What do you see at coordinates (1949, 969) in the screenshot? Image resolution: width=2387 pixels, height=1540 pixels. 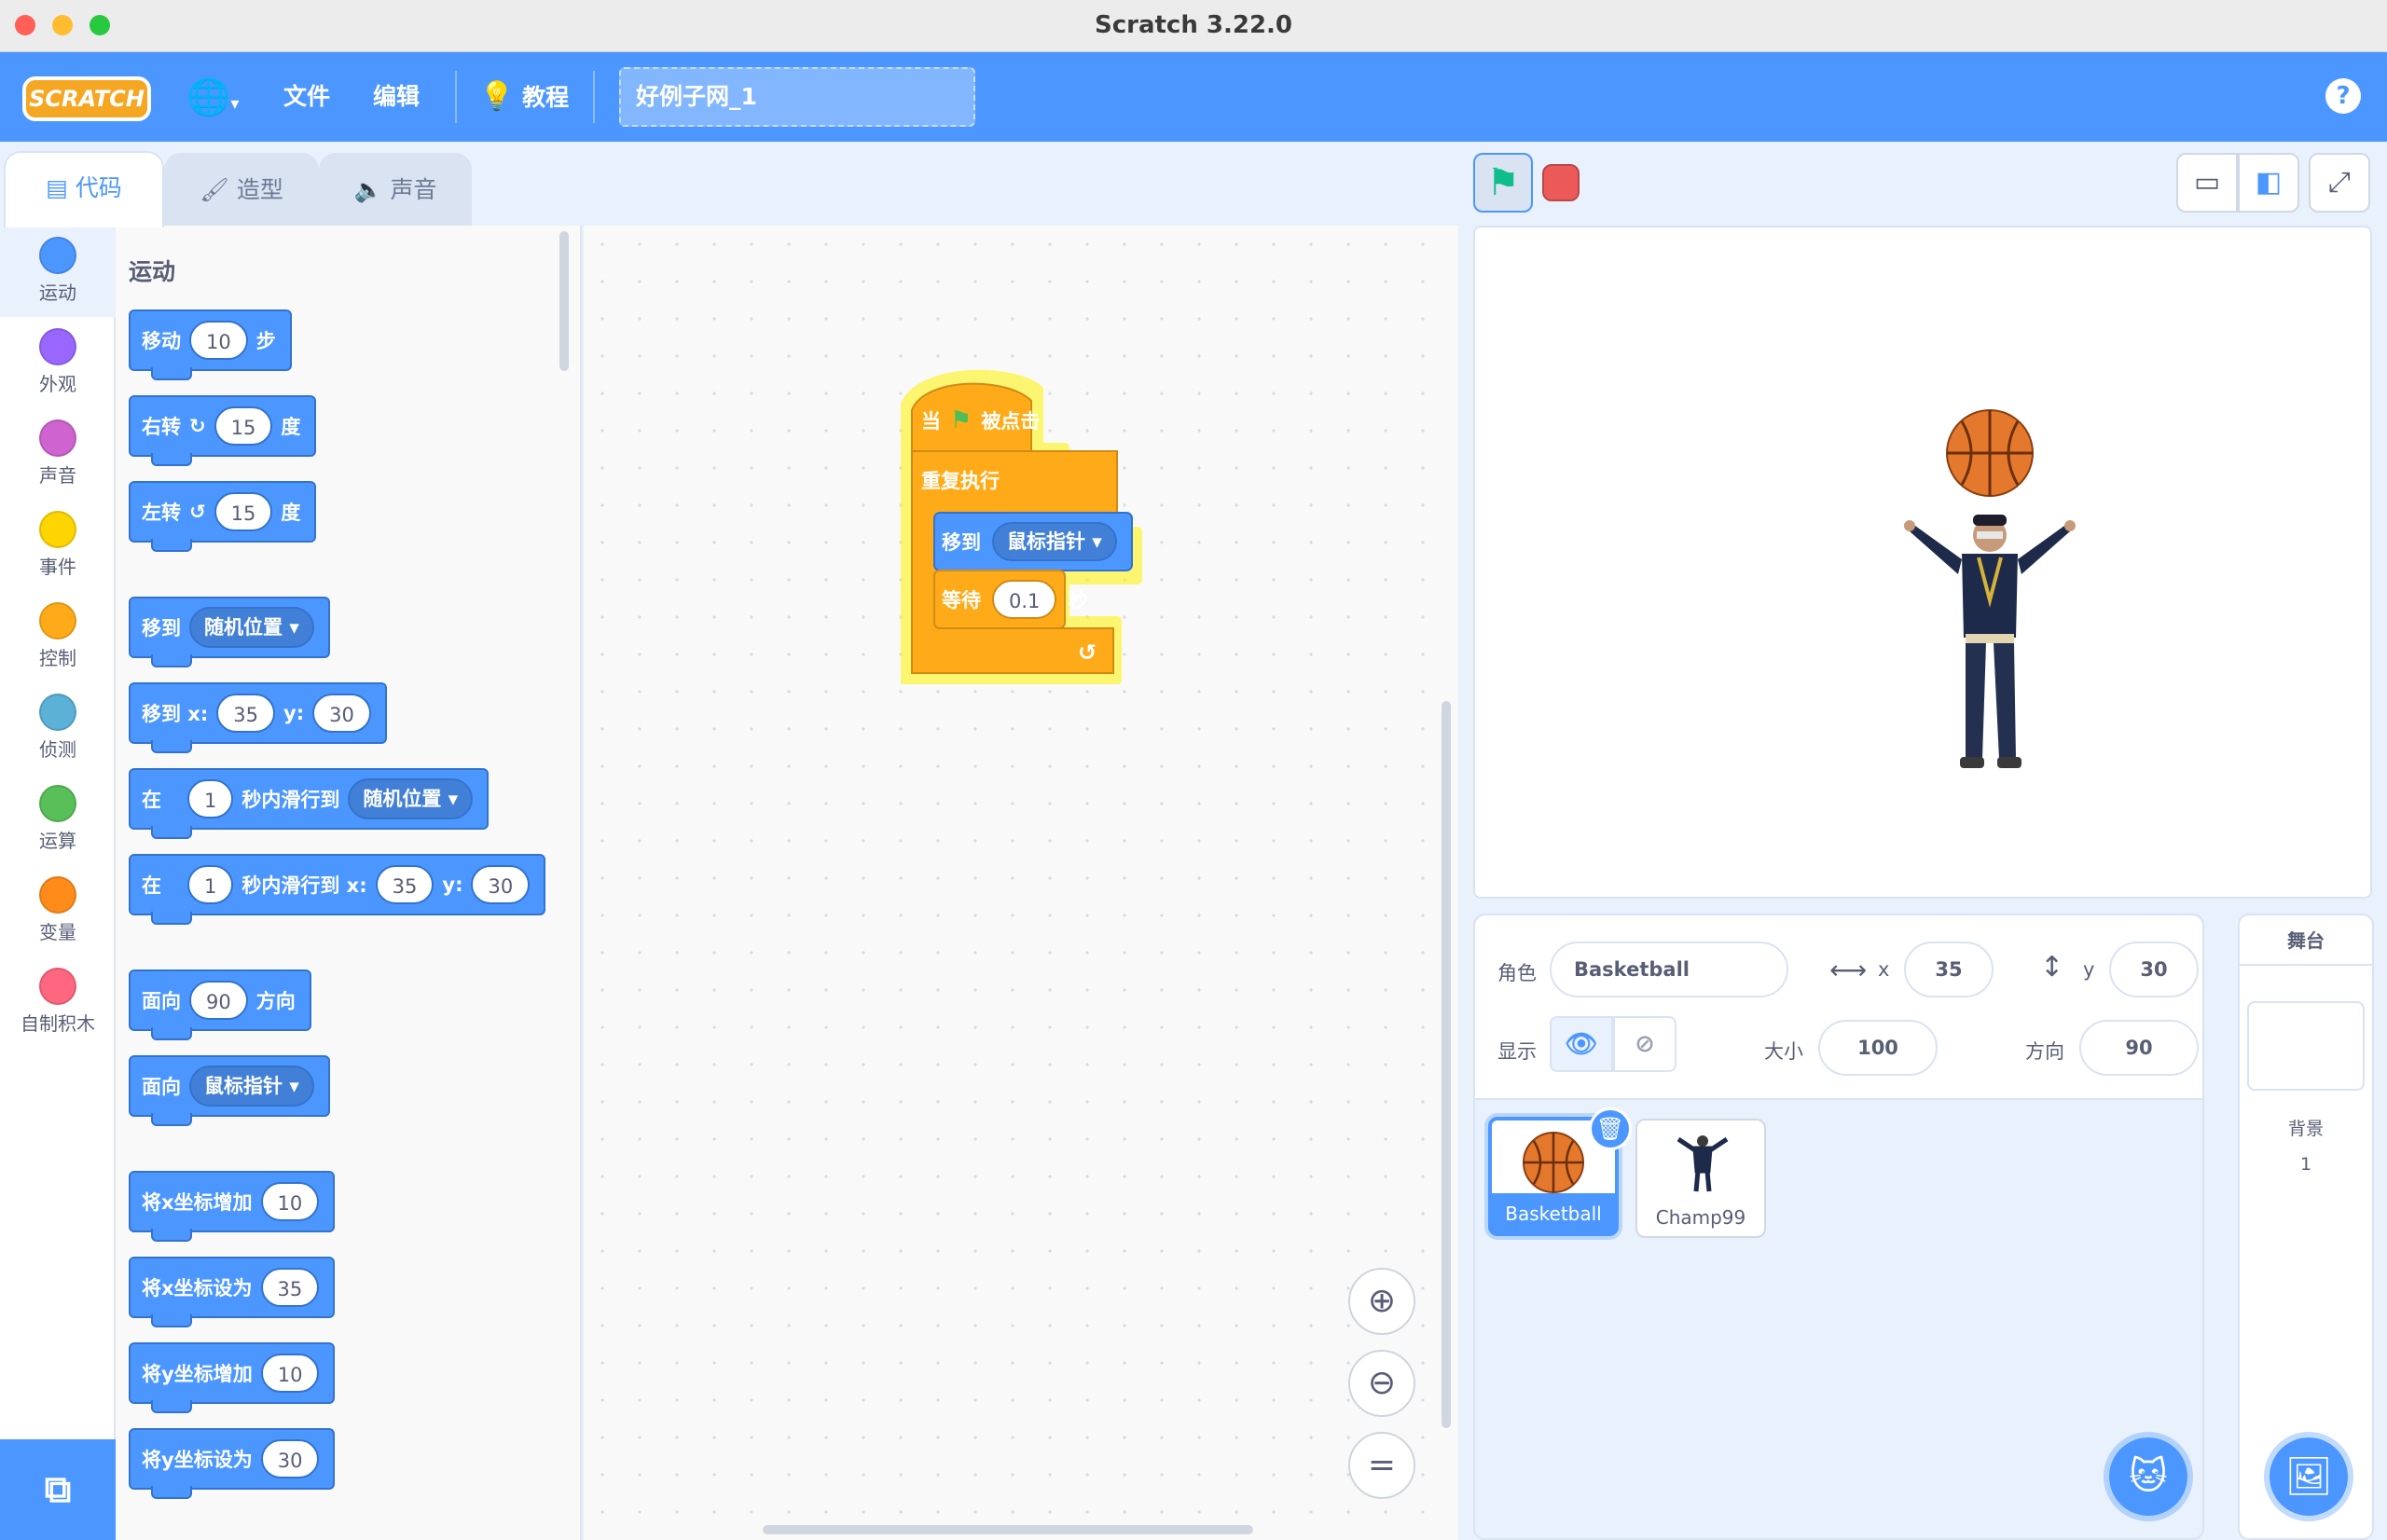 I see `x-input: 35` at bounding box center [1949, 969].